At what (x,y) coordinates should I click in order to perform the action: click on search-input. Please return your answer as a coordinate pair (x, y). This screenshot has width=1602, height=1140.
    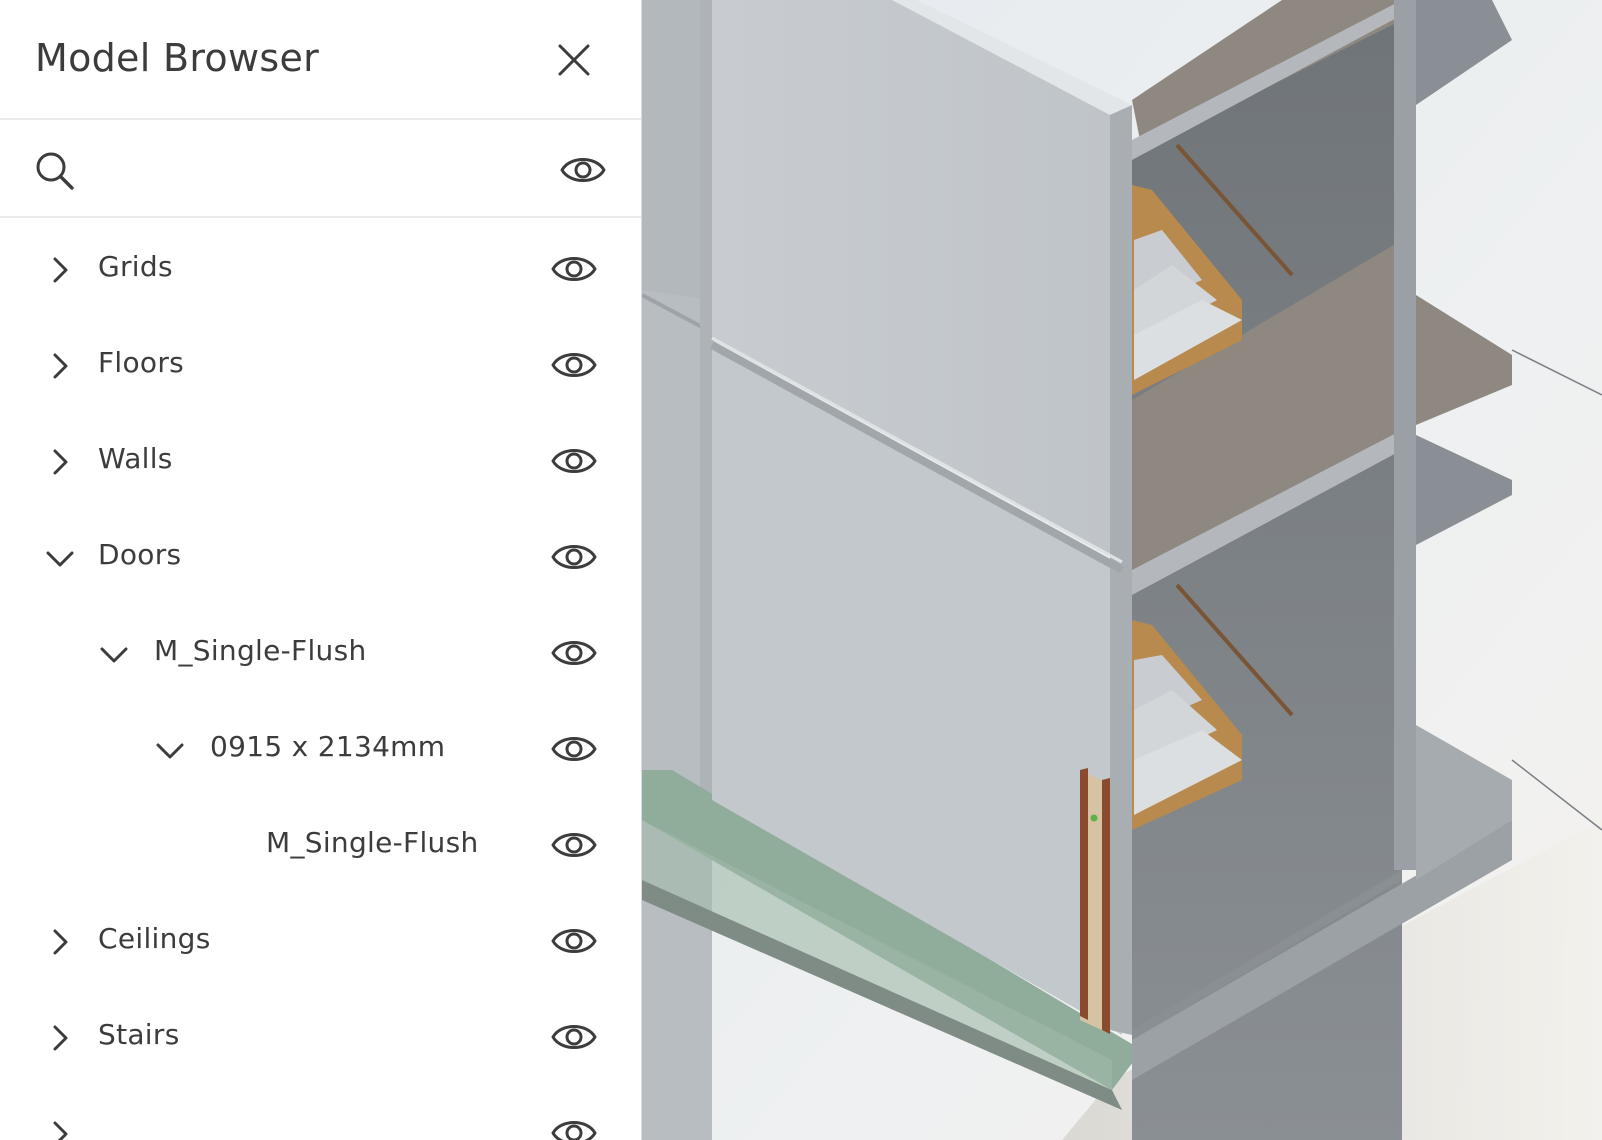
    Looking at the image, I should click on (315, 170).